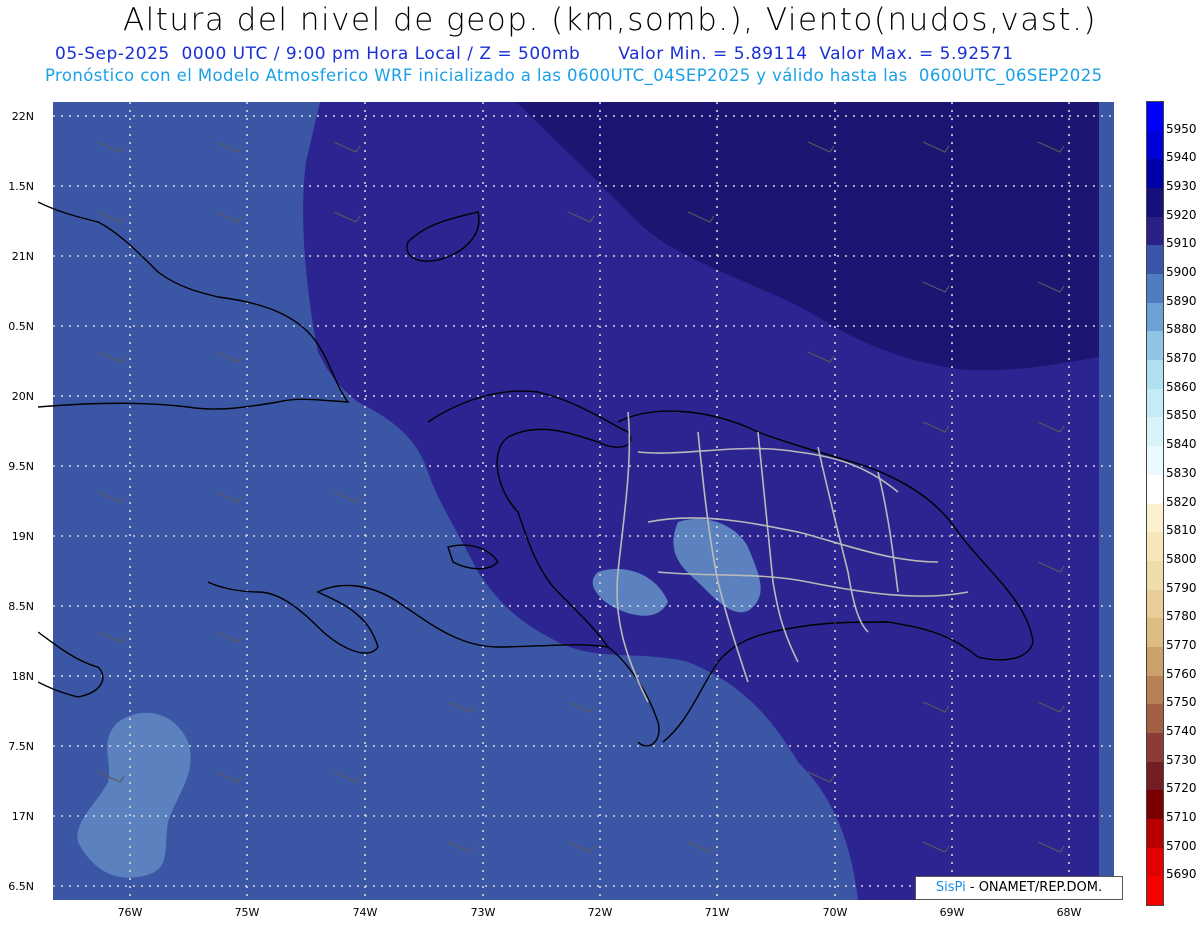 The height and width of the screenshot is (927, 1200). Describe the element at coordinates (247, 912) in the screenshot. I see `lon-label: 75W` at that location.